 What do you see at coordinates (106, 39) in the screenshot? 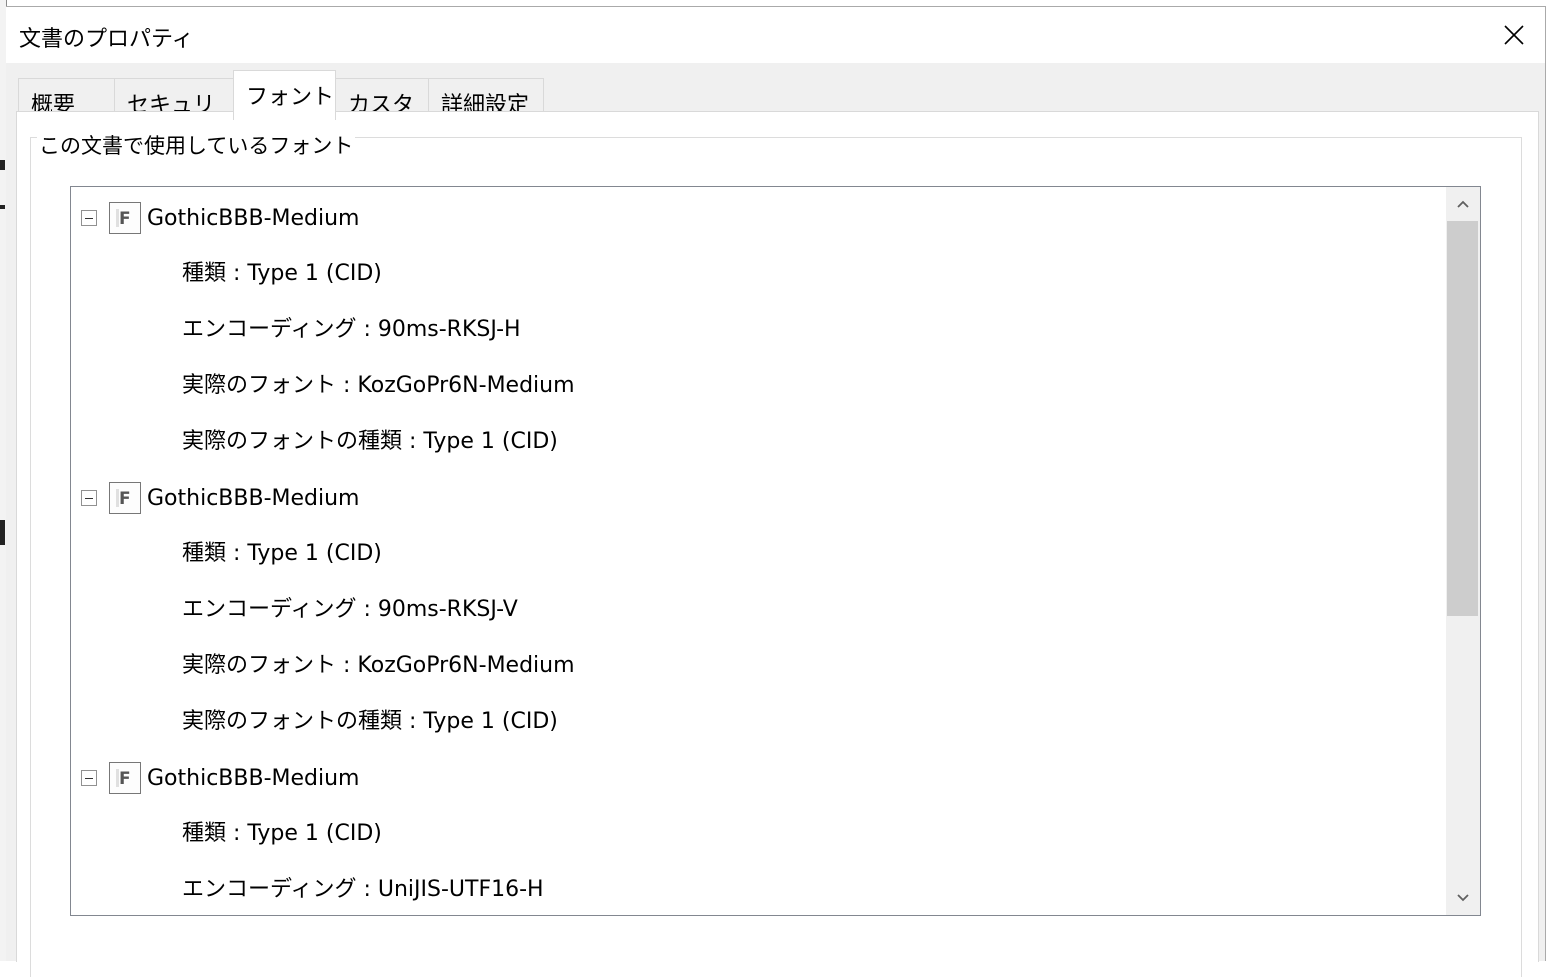
I see `dialog-title: 文書のプロパティ` at bounding box center [106, 39].